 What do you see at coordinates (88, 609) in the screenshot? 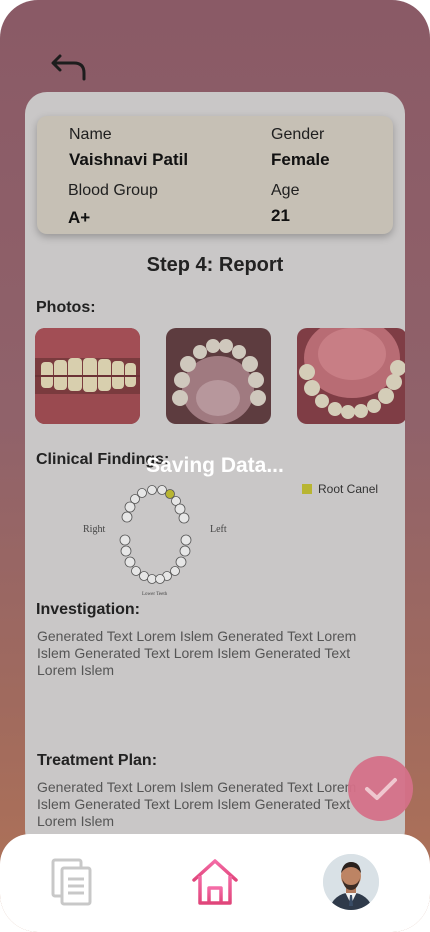
I see `investigation-label: Investigation:` at bounding box center [88, 609].